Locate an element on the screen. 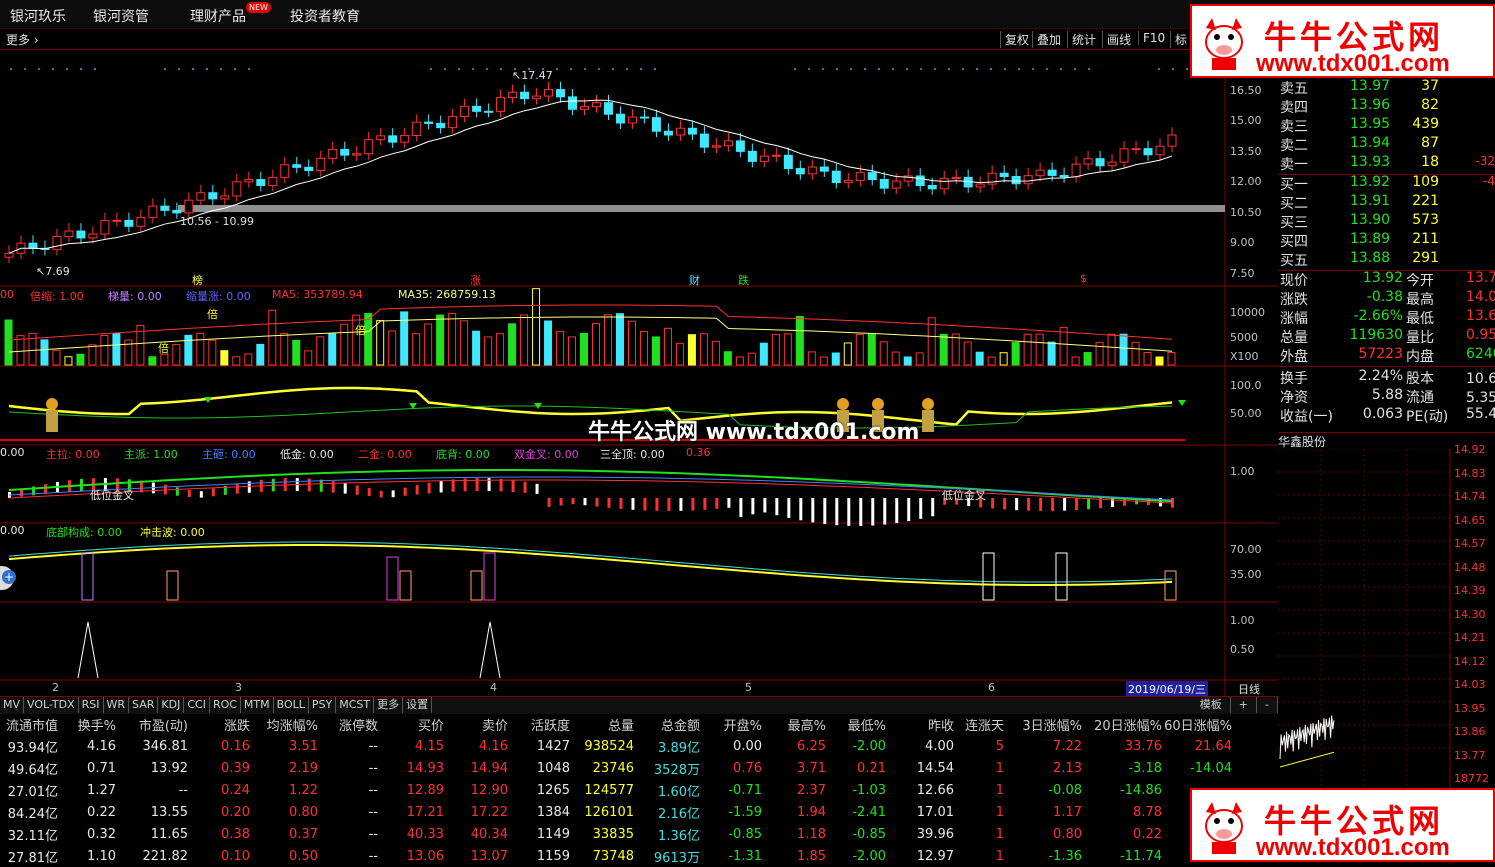 Image resolution: width=1495 pixels, height=867 pixels. column-header: 换手% is located at coordinates (87, 724).